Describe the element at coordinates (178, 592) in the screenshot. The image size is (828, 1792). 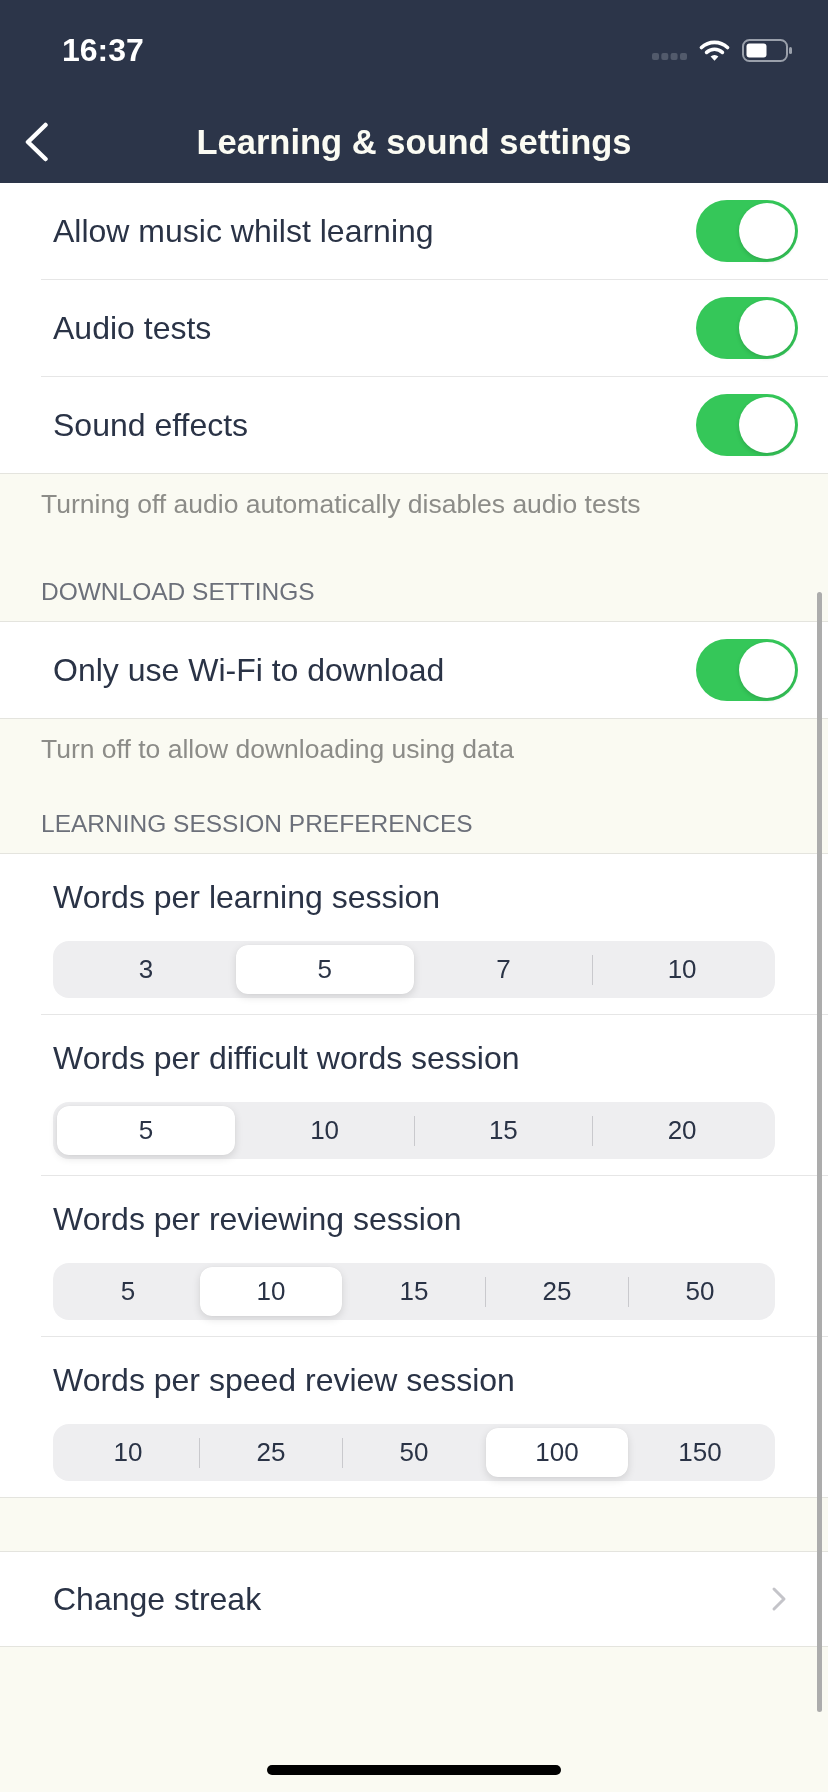
I see `section-header: DOWNLOAD SETTINGS` at that location.